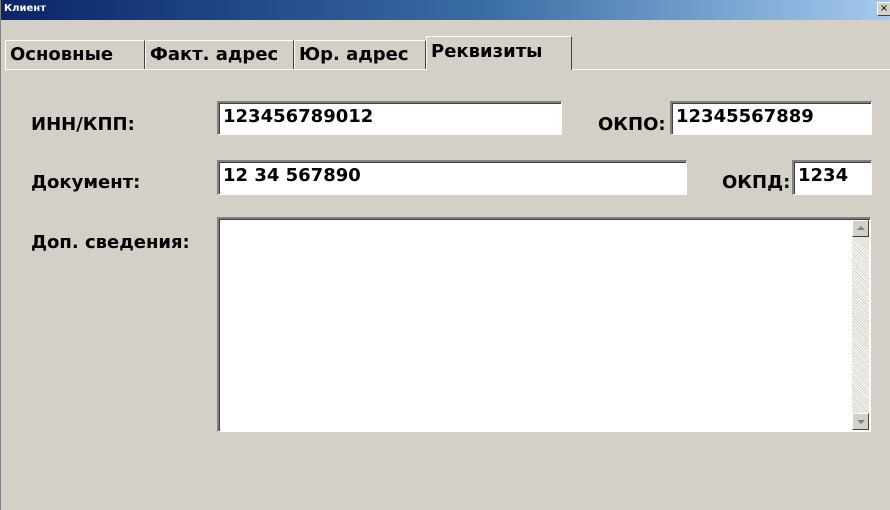  Describe the element at coordinates (499, 53) in the screenshot. I see `tab-rekvizity: Реквизиты` at that location.